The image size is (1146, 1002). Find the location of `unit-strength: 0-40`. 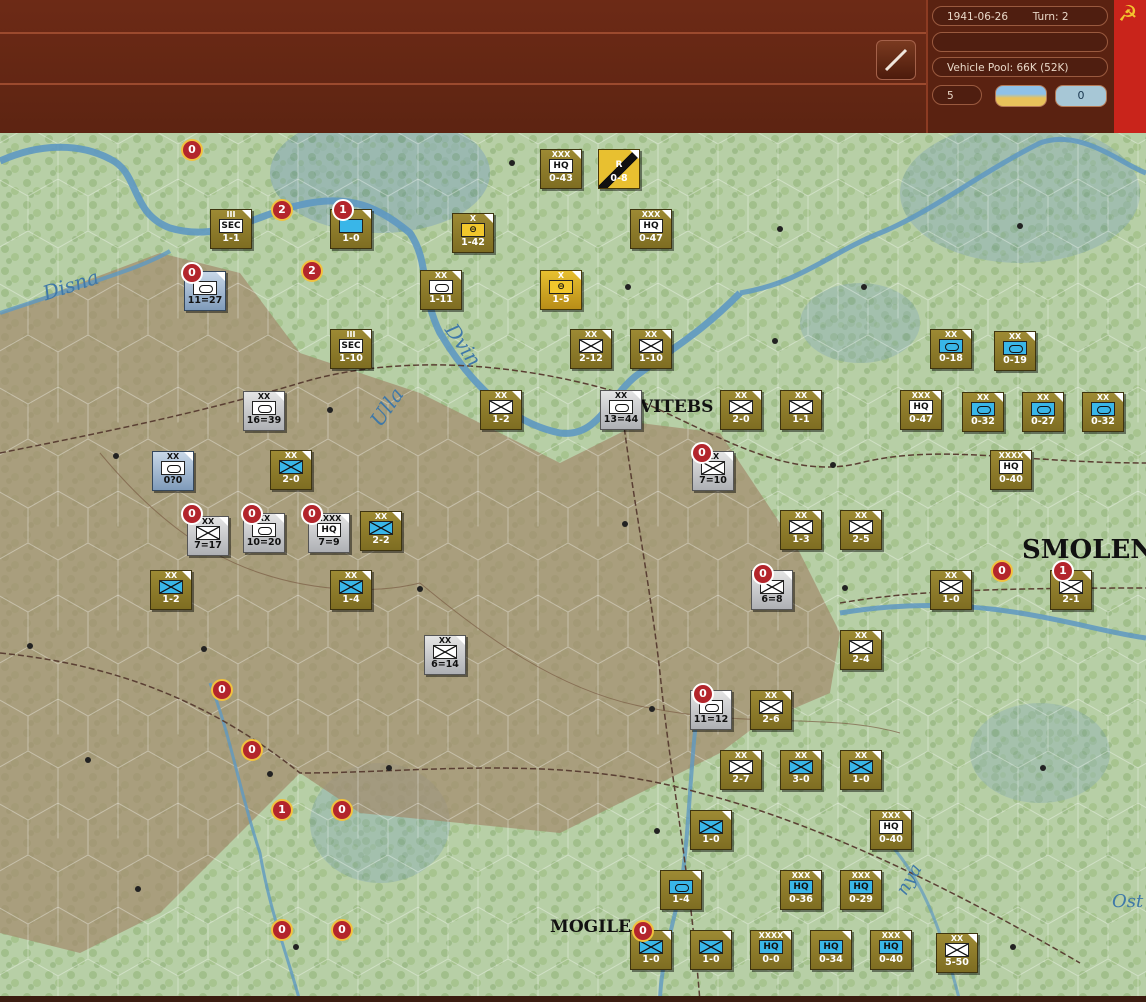

unit-strength: 0-40 is located at coordinates (891, 839).